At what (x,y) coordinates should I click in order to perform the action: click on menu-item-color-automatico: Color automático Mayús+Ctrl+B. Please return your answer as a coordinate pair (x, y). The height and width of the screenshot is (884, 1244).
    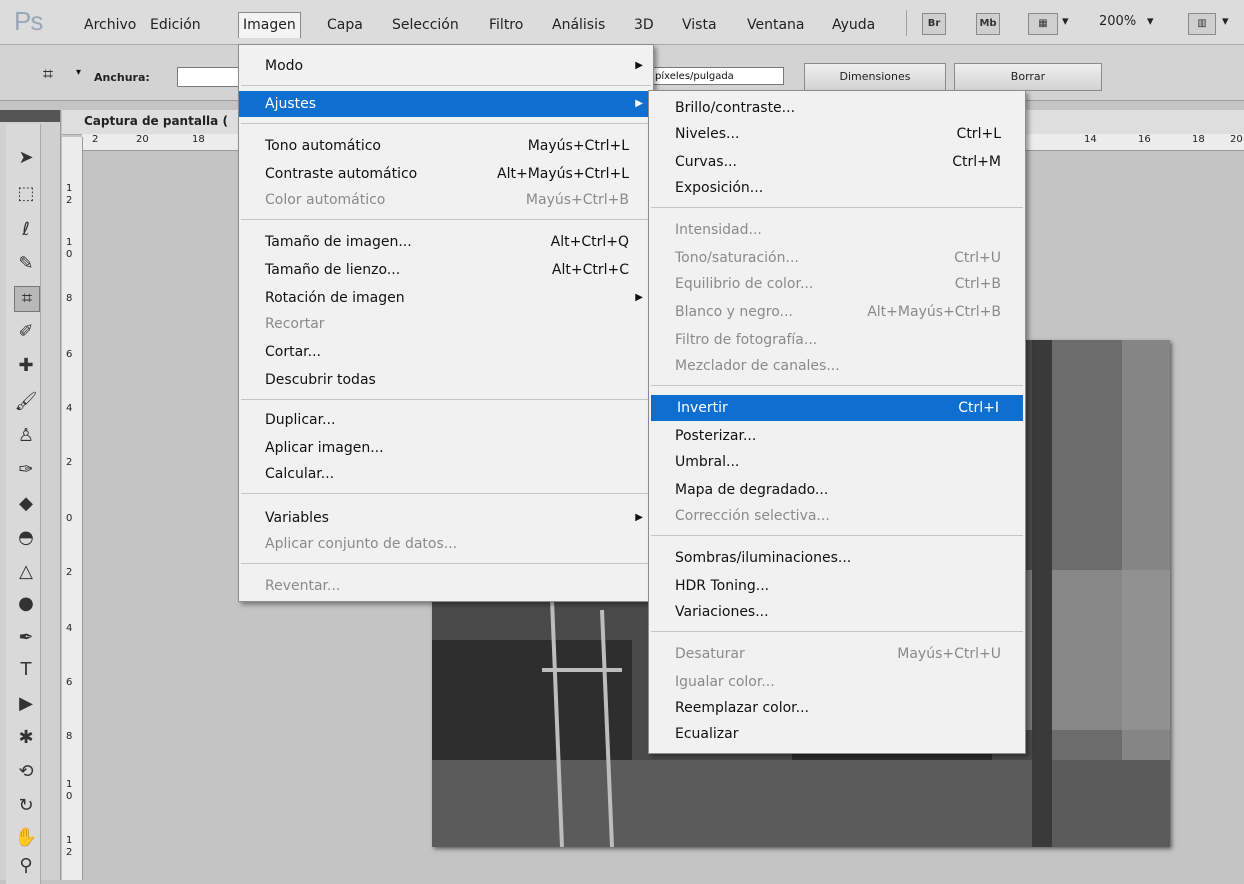
    Looking at the image, I should click on (446, 200).